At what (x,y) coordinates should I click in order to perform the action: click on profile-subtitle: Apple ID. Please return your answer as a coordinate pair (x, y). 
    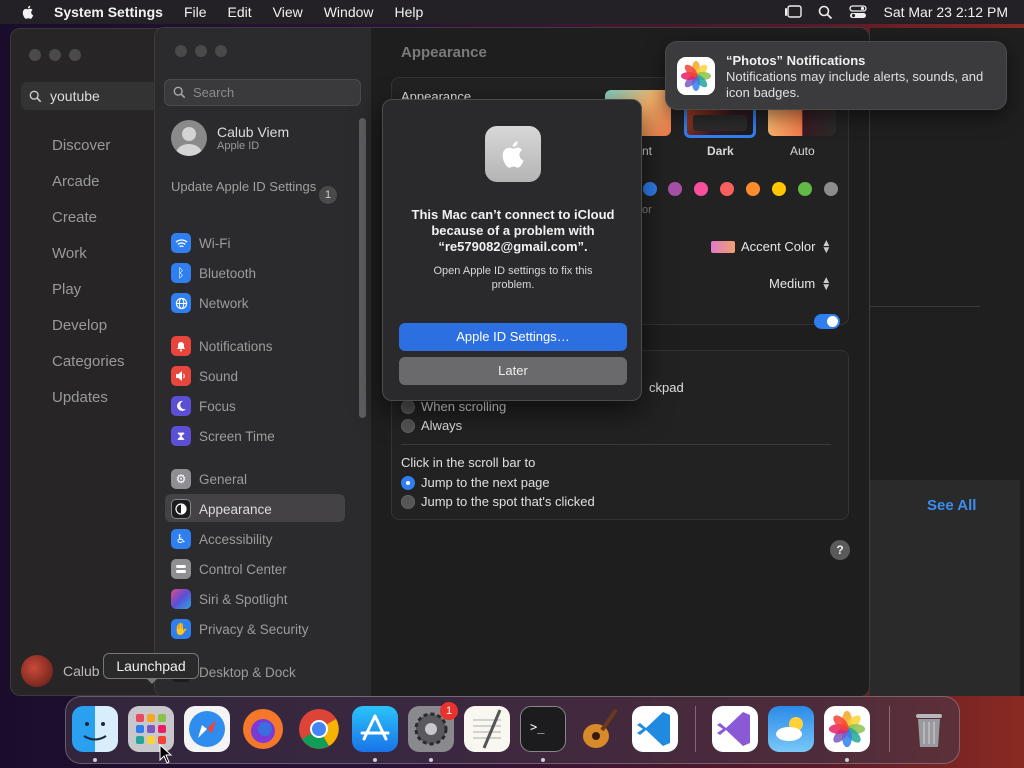
    Looking at the image, I should click on (238, 146).